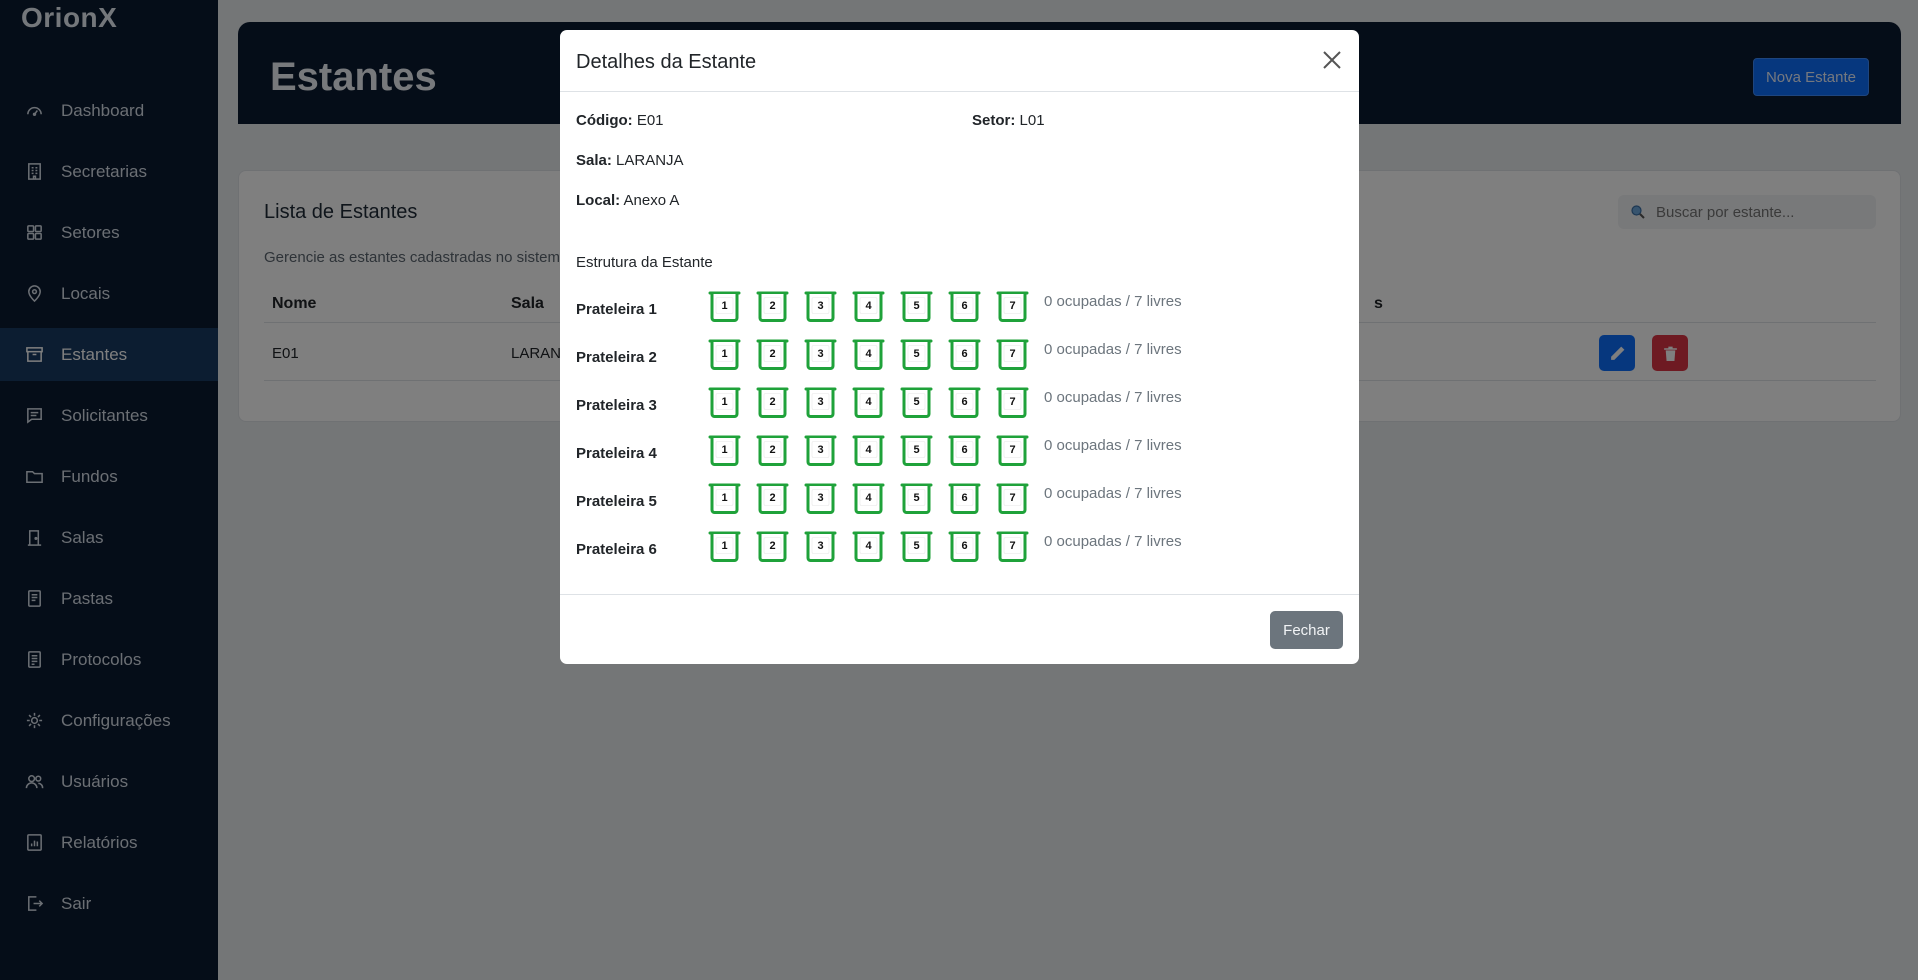 Image resolution: width=1918 pixels, height=980 pixels. Describe the element at coordinates (959, 629) in the screenshot. I see `modal-footer: Fechar` at that location.